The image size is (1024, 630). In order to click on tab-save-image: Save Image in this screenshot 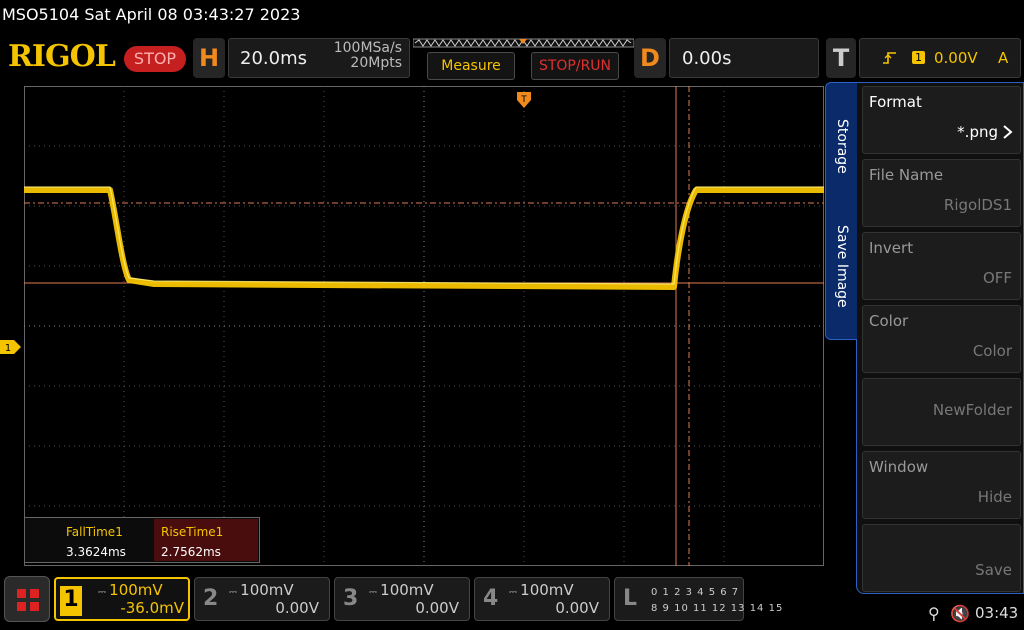, I will do `click(842, 266)`.